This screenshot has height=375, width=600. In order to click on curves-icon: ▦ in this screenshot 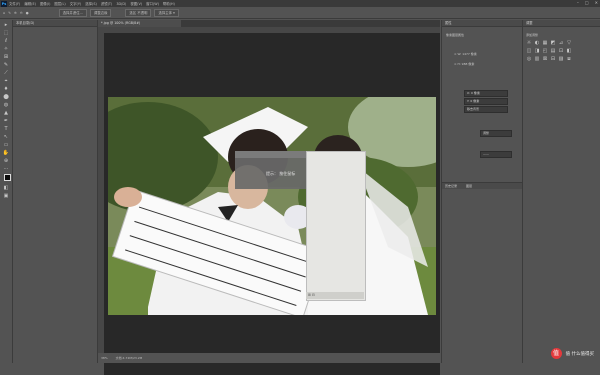, I will do `click(545, 43)`.